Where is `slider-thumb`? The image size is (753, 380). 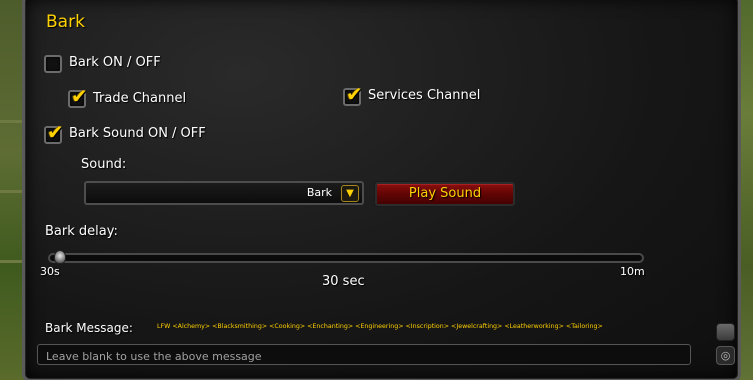
slider-thumb is located at coordinates (60, 257).